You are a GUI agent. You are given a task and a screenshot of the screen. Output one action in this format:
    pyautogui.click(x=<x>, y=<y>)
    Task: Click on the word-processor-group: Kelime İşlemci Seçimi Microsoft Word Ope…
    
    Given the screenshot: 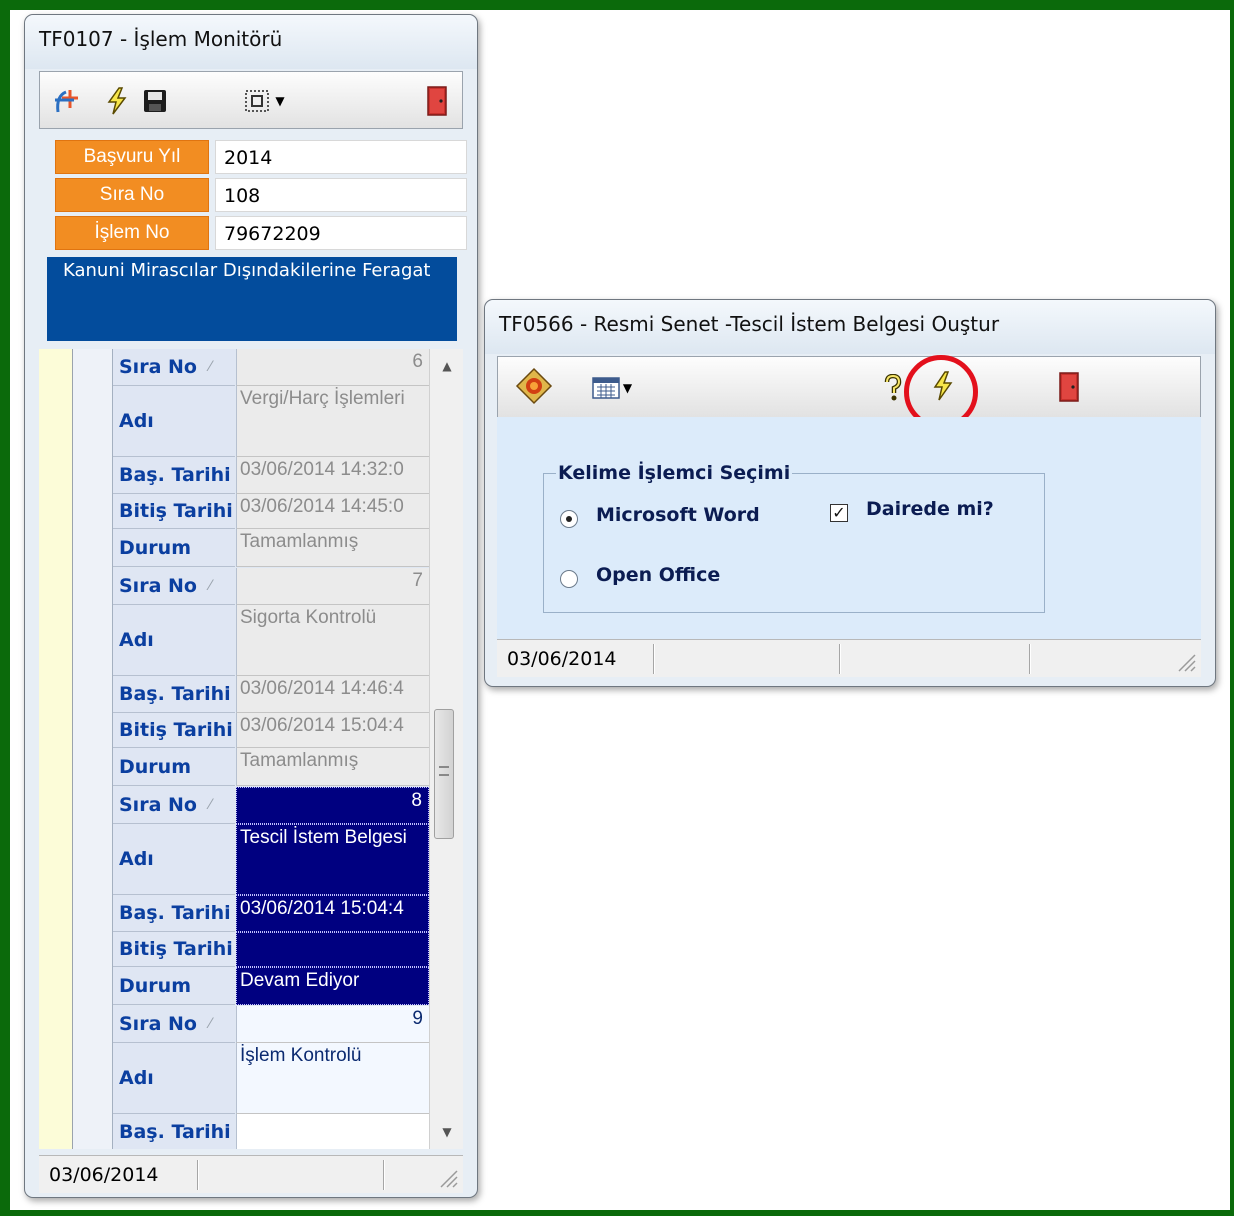 What is the action you would take?
    pyautogui.click(x=794, y=537)
    